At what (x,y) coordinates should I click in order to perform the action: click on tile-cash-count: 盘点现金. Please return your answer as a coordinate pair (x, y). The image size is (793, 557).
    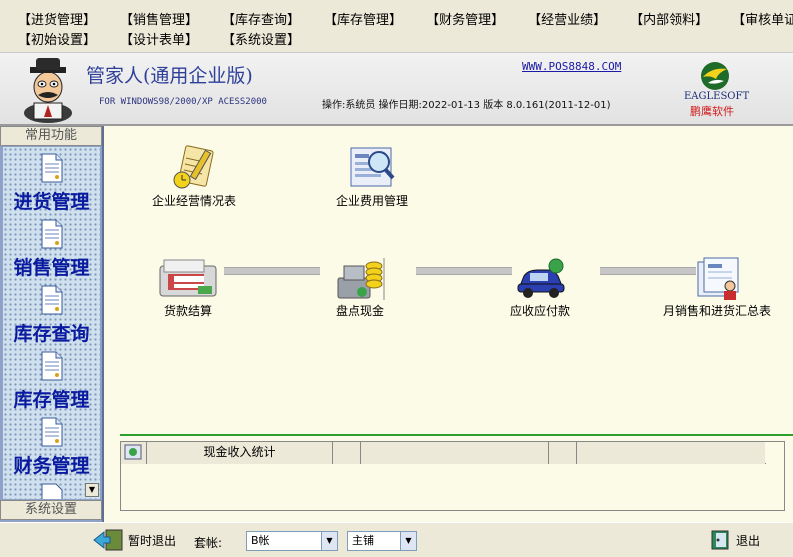
    Looking at the image, I should click on (360, 287).